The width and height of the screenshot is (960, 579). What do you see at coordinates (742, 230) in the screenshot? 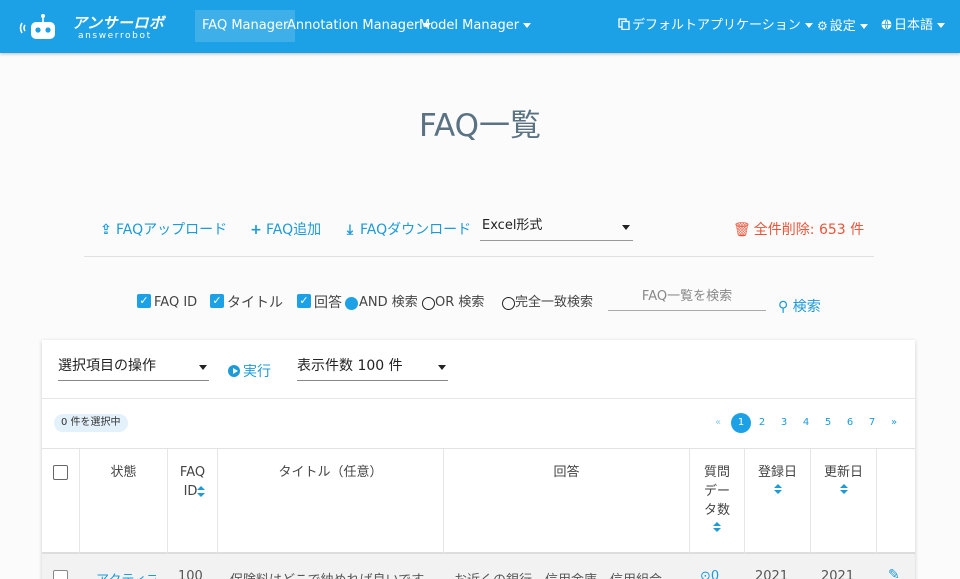
I see `trash-icon: 🗑` at bounding box center [742, 230].